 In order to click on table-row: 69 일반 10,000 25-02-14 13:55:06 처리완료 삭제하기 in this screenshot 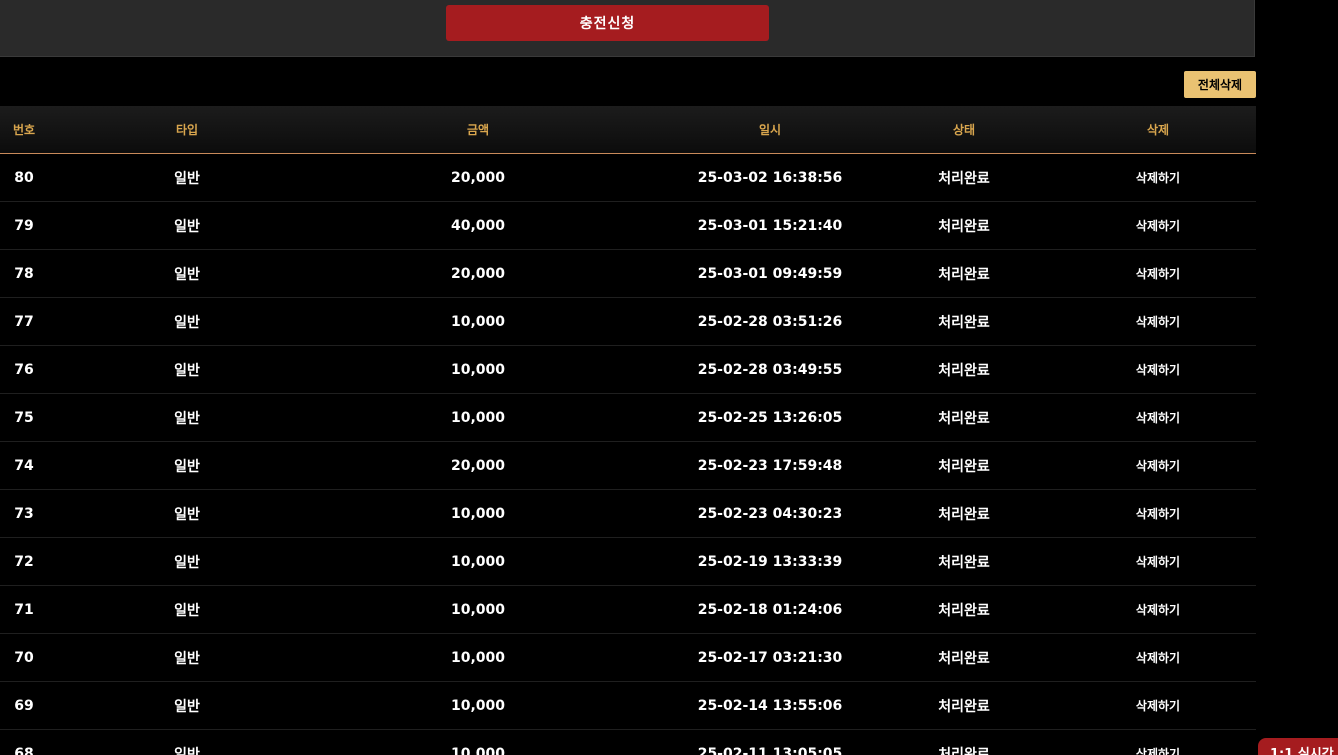, I will do `click(628, 706)`.